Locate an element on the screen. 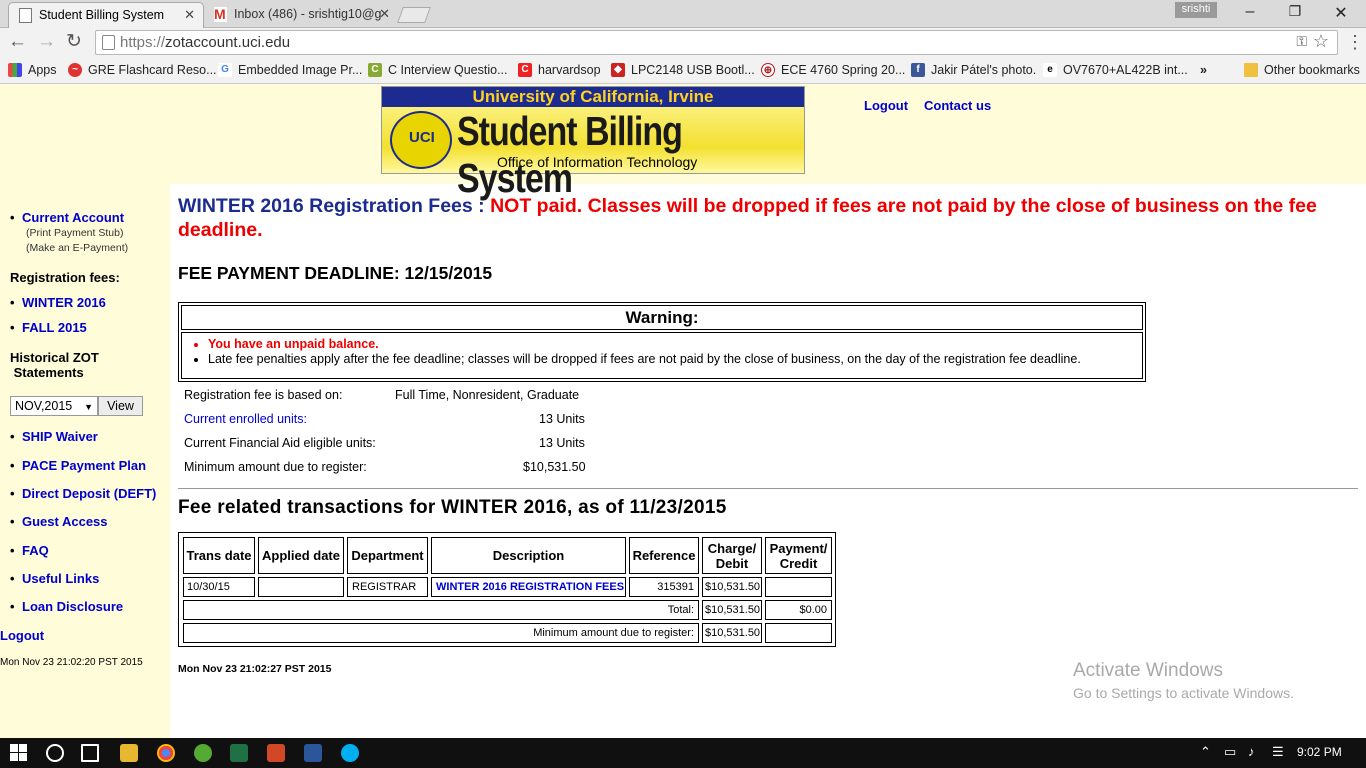 Image resolution: width=1366 pixels, height=768 pixels. google-icon: G is located at coordinates (225, 70).